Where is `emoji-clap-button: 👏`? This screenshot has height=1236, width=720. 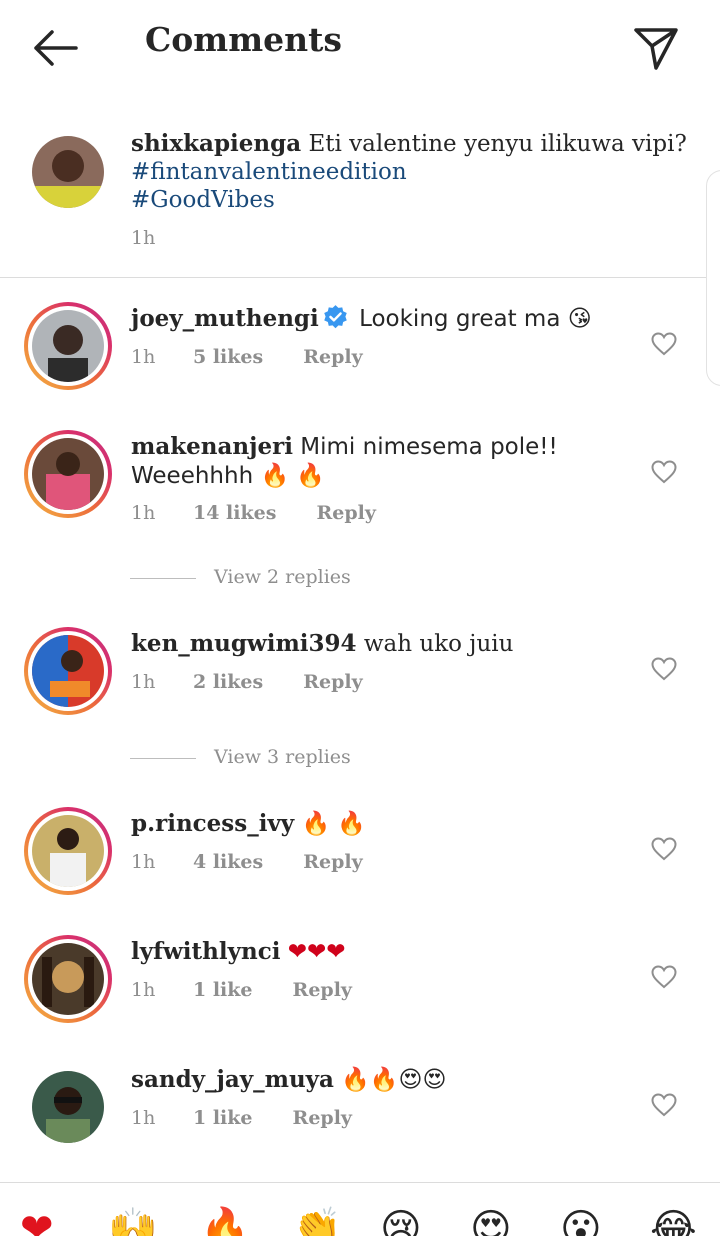 emoji-clap-button: 👏 is located at coordinates (317, 1220).